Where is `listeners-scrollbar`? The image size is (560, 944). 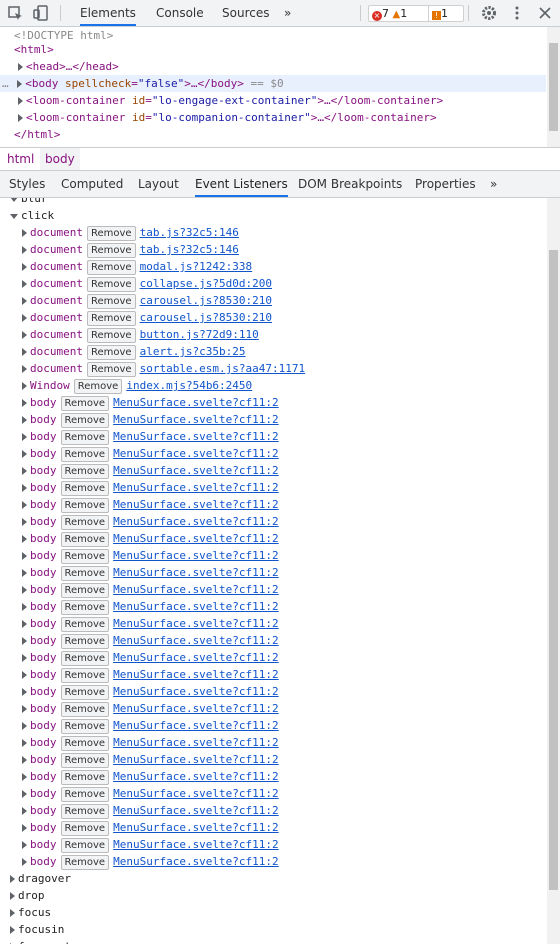
listeners-scrollbar is located at coordinates (553, 571).